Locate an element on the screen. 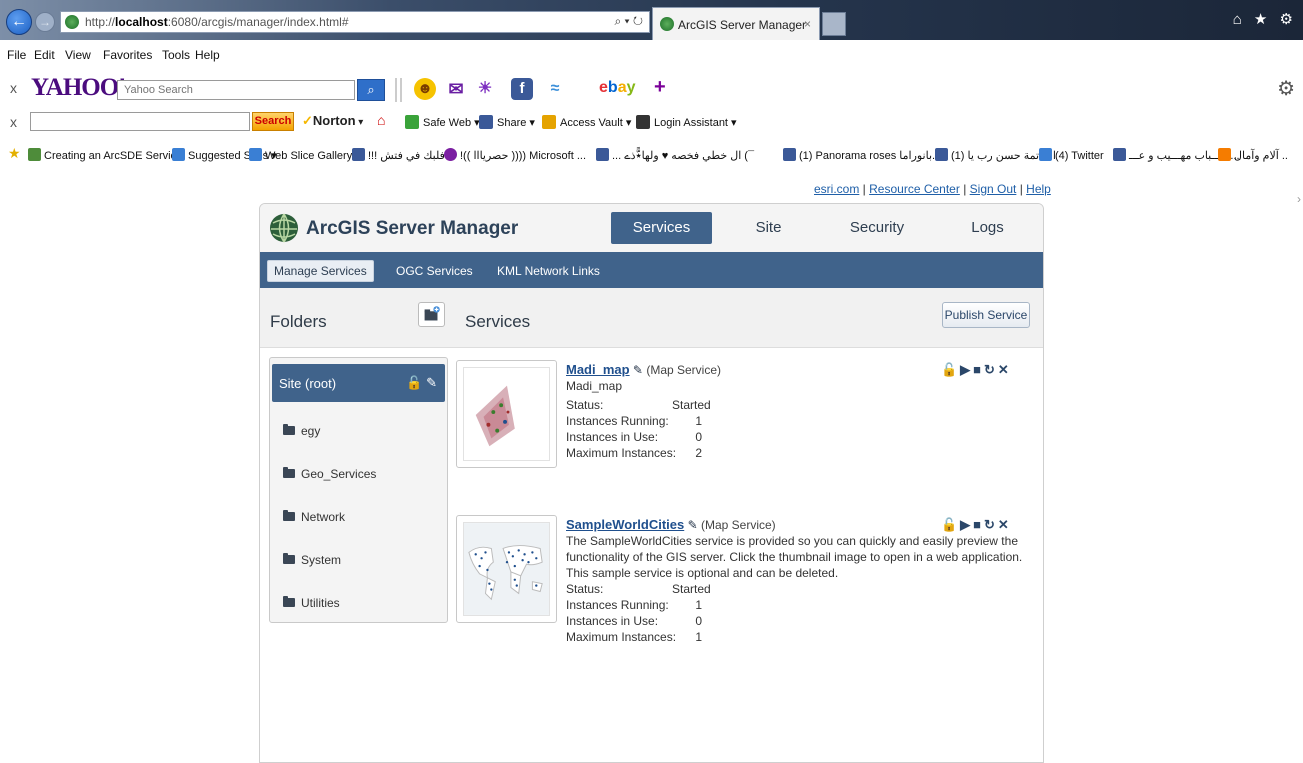 Image resolution: width=1303 pixels, height=763 pixels. finance-icon: ≈ is located at coordinates (555, 89).